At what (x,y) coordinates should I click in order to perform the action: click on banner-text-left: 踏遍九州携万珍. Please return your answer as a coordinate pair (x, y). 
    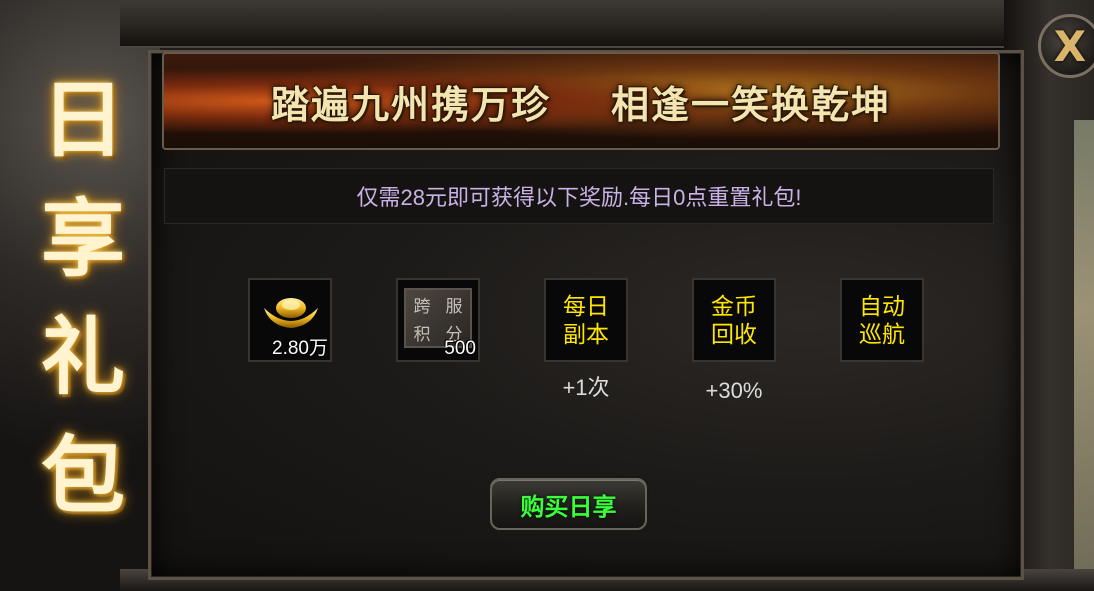
    Looking at the image, I should click on (410, 104).